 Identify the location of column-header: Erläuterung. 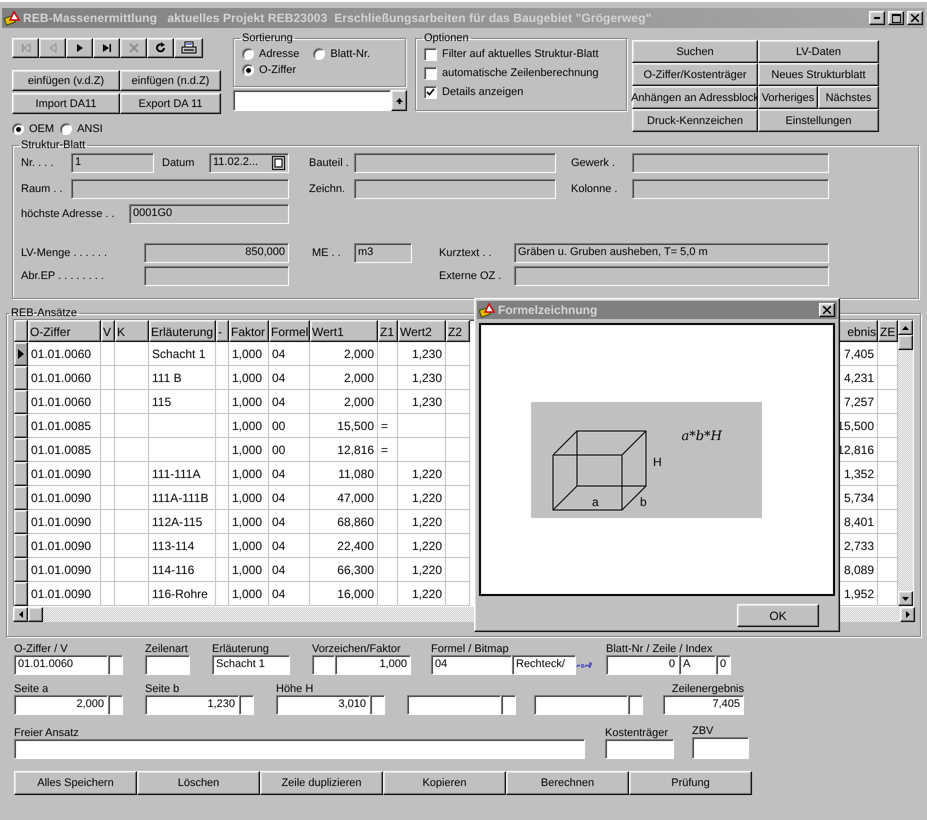
(182, 331).